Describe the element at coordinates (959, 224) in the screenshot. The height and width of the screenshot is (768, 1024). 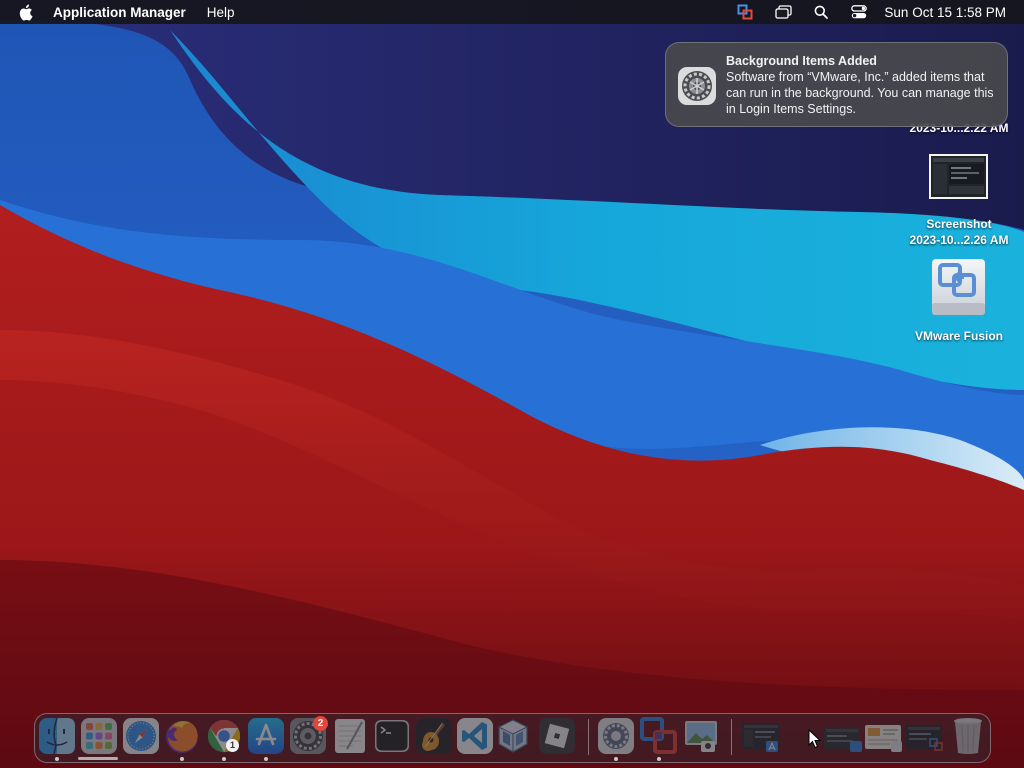
I see `desktop-file-name: Screenshot` at that location.